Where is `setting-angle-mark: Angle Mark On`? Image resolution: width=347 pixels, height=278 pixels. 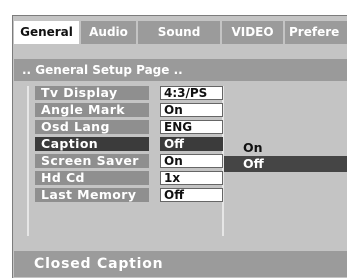
setting-angle-mark: Angle Mark On is located at coordinates (129, 110).